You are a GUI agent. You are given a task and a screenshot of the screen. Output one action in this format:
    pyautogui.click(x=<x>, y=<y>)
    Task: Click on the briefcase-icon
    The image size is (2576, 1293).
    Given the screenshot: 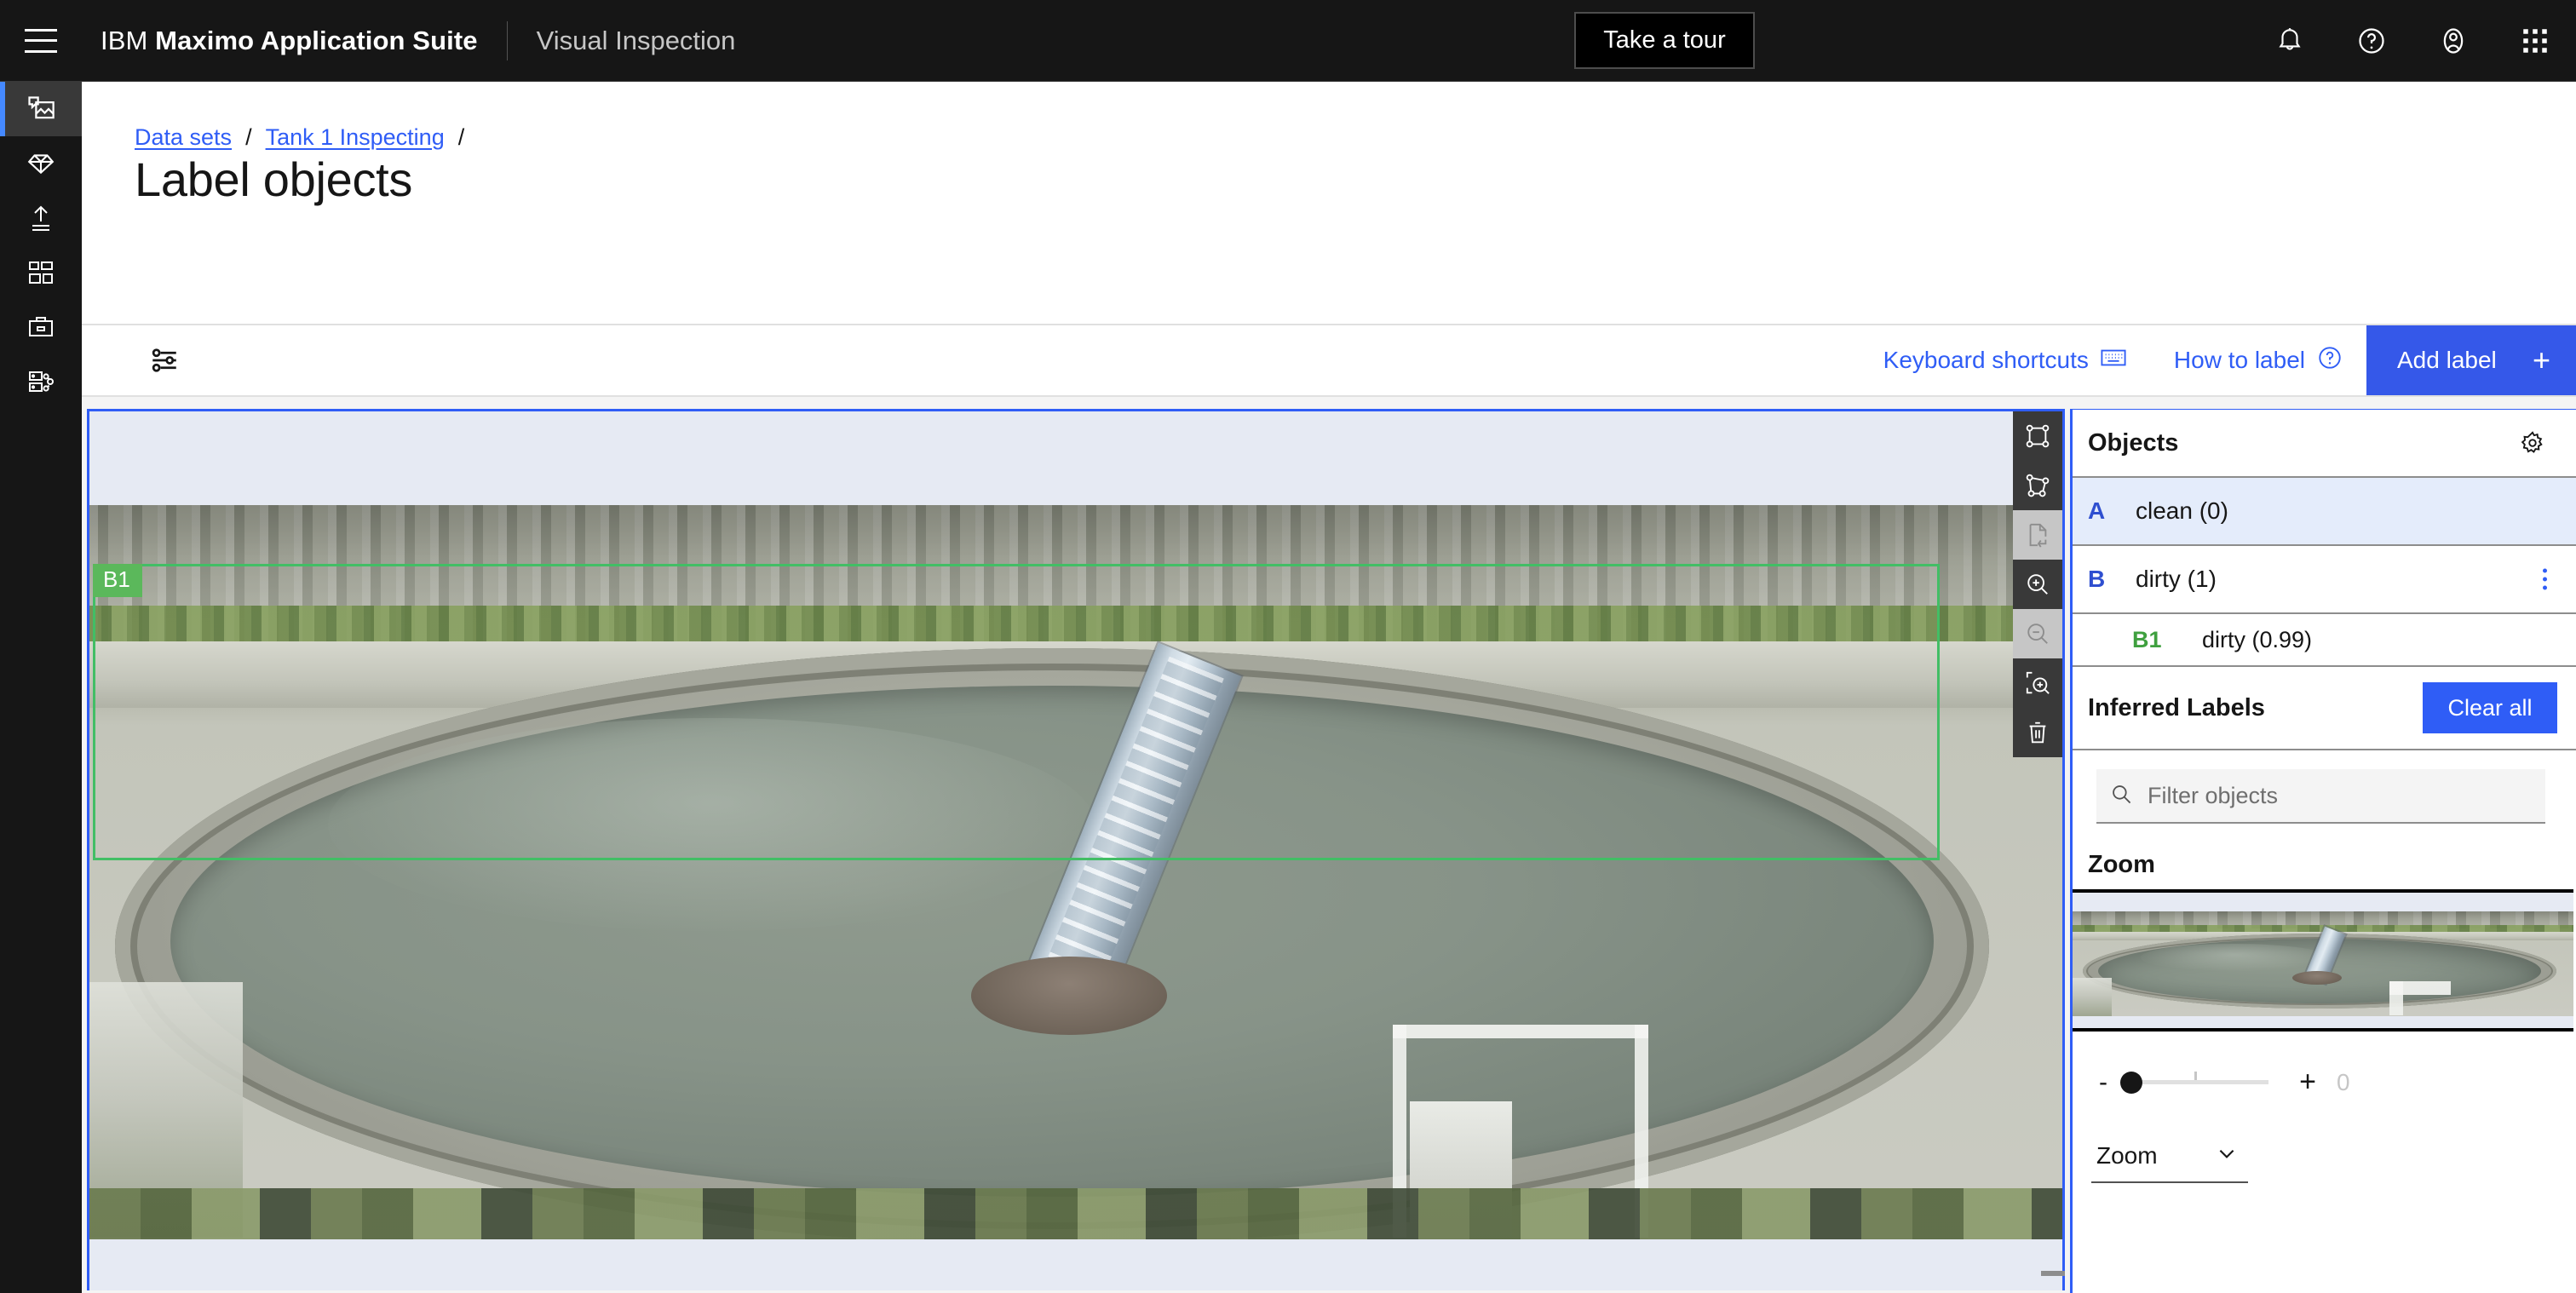 What is the action you would take?
    pyautogui.click(x=41, y=327)
    